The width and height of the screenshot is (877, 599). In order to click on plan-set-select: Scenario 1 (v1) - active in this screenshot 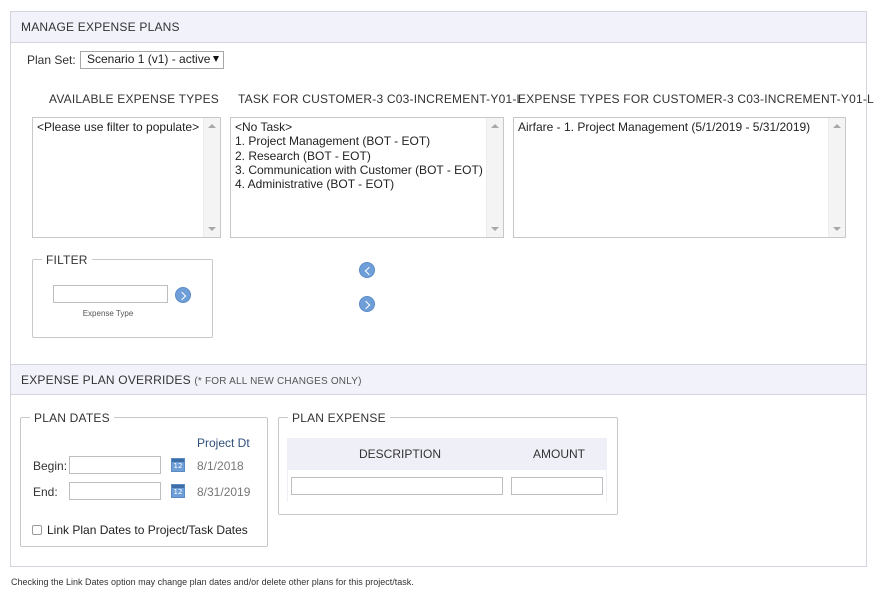, I will do `click(152, 60)`.